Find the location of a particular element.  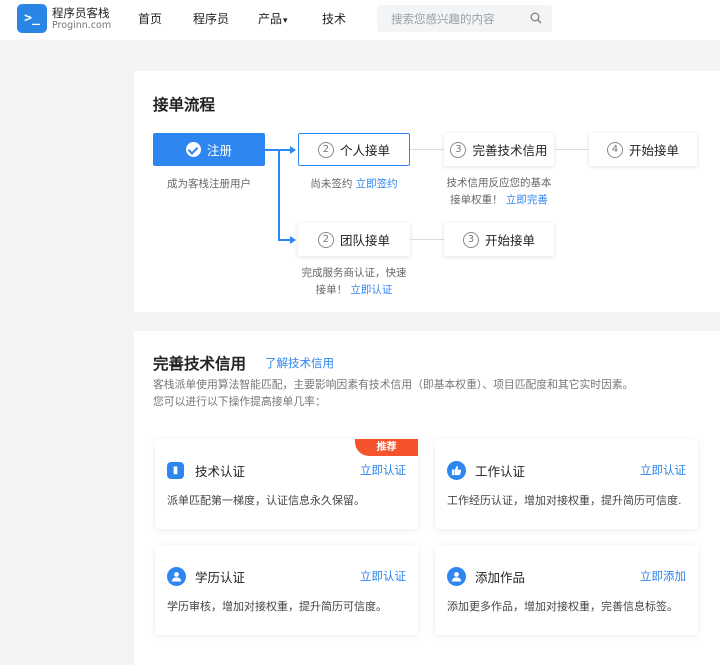

step-number: 4 is located at coordinates (614, 149).